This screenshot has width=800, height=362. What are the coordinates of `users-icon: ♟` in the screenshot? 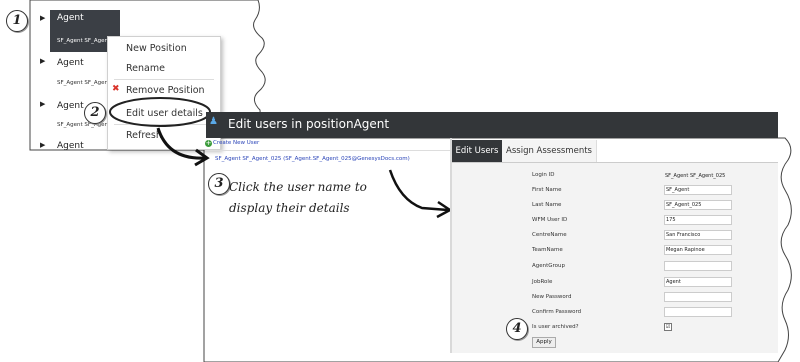 It's located at (213, 121).